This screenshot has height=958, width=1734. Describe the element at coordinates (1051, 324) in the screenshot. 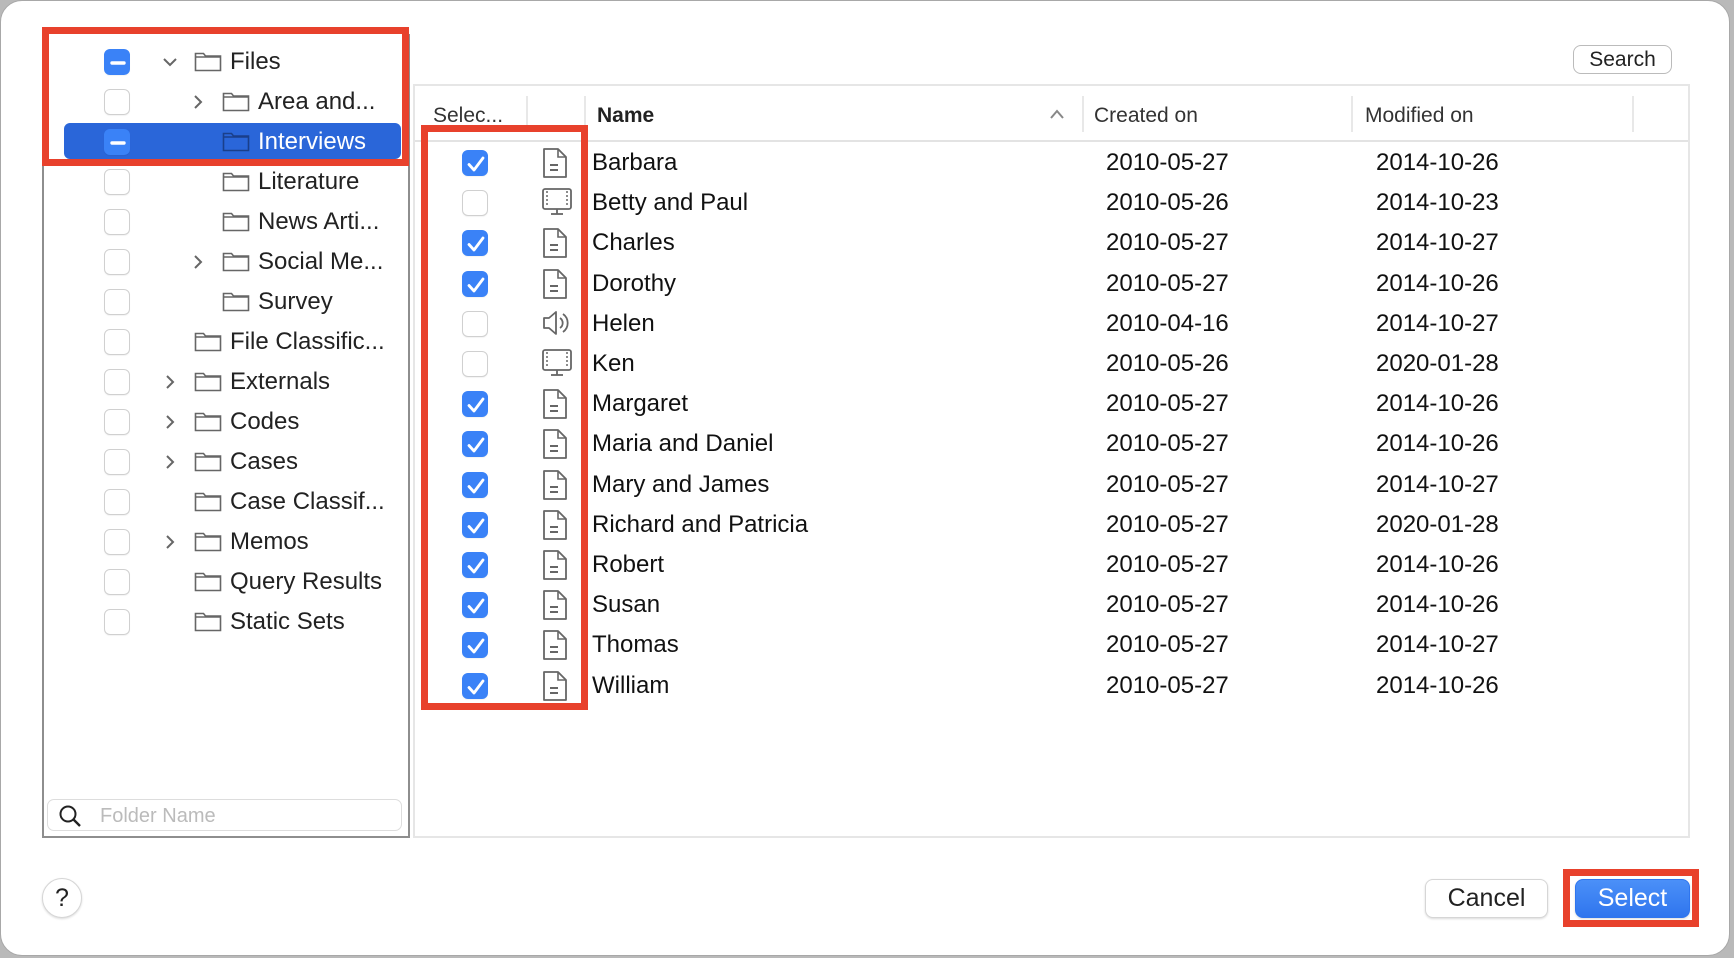

I see `table-row: Helen 2010-04-16 2014-10-27` at that location.